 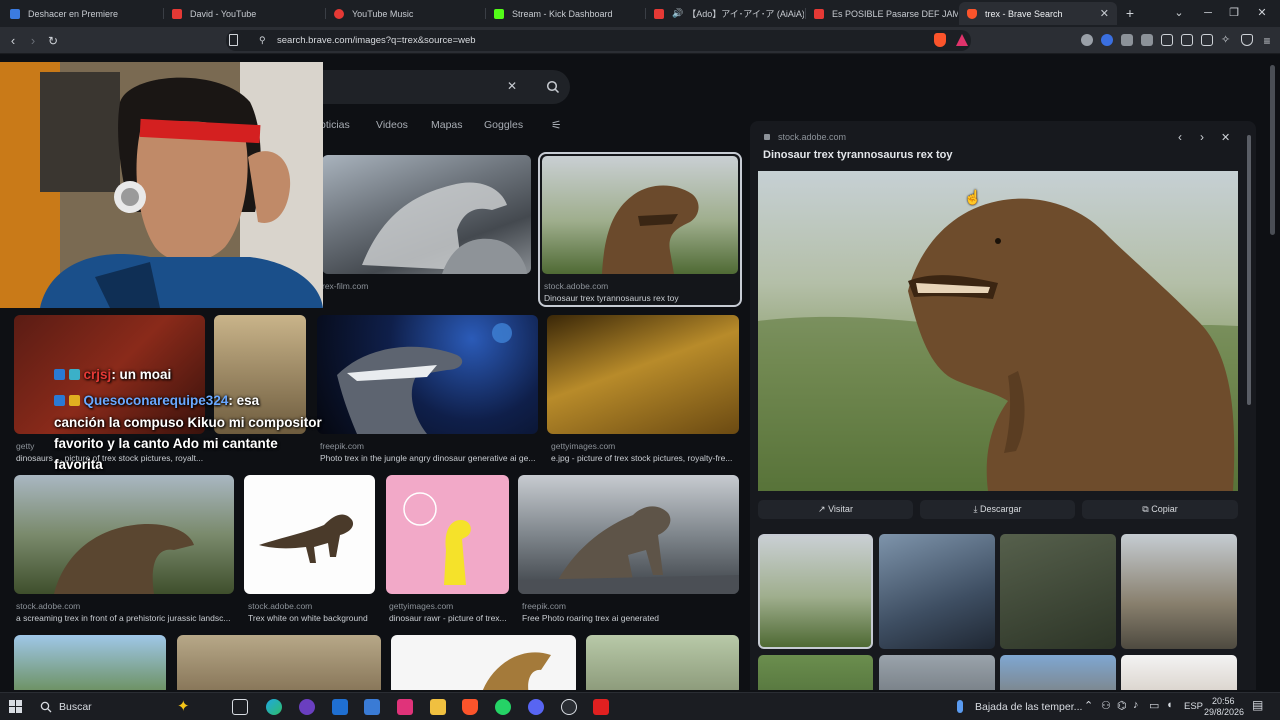 What do you see at coordinates (815, 591) in the screenshot?
I see `related-image-selected` at bounding box center [815, 591].